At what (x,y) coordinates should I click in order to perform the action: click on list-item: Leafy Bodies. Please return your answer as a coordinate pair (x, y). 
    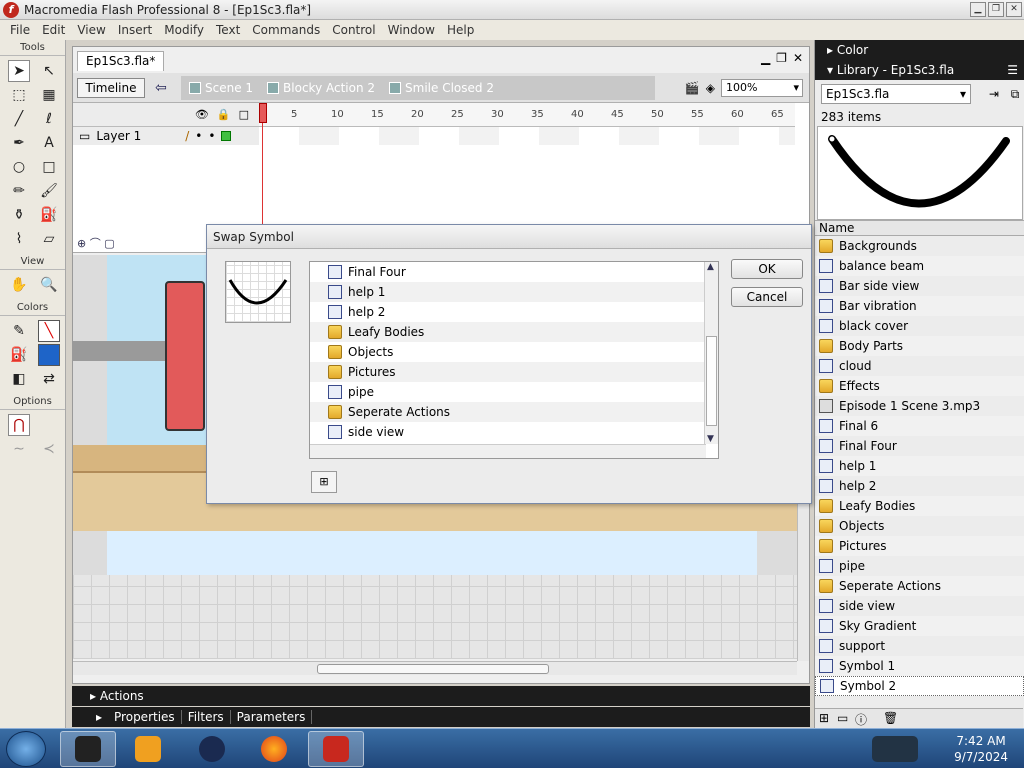
    Looking at the image, I should click on (919, 506).